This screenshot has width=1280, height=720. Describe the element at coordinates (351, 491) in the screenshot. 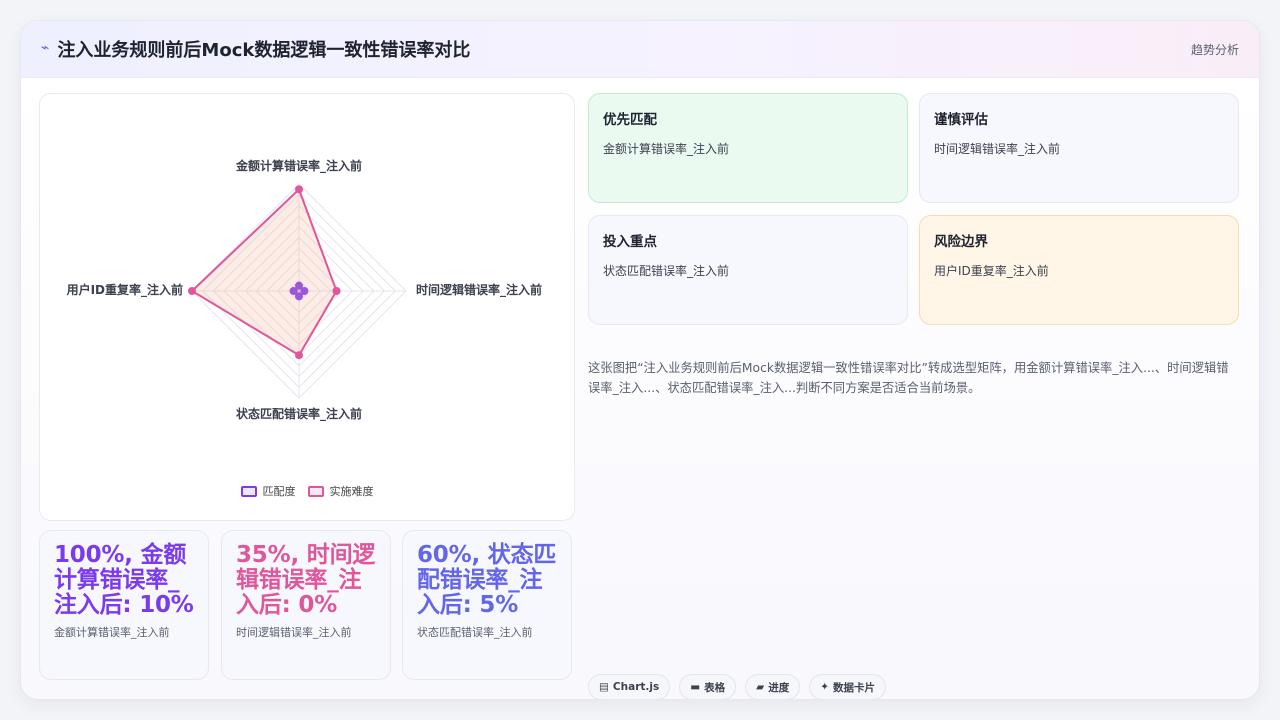

I see `legend-label-difficulty: 实施难度` at that location.